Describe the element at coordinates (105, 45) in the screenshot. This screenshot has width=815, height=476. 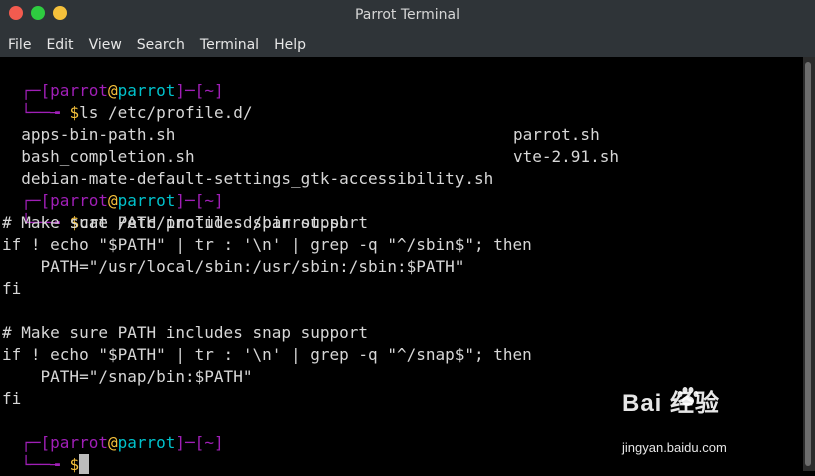
I see `menu-view: View` at that location.